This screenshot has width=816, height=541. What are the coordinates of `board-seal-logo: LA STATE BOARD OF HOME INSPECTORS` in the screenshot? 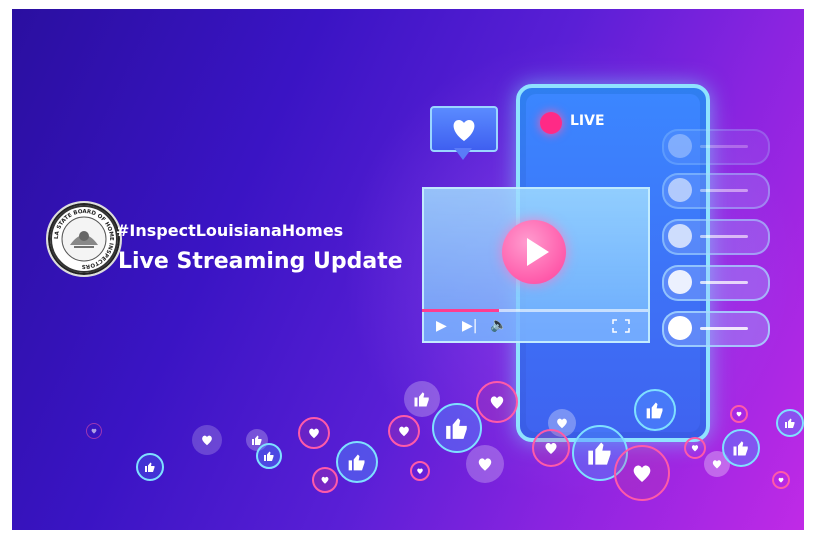 It's located at (84, 239).